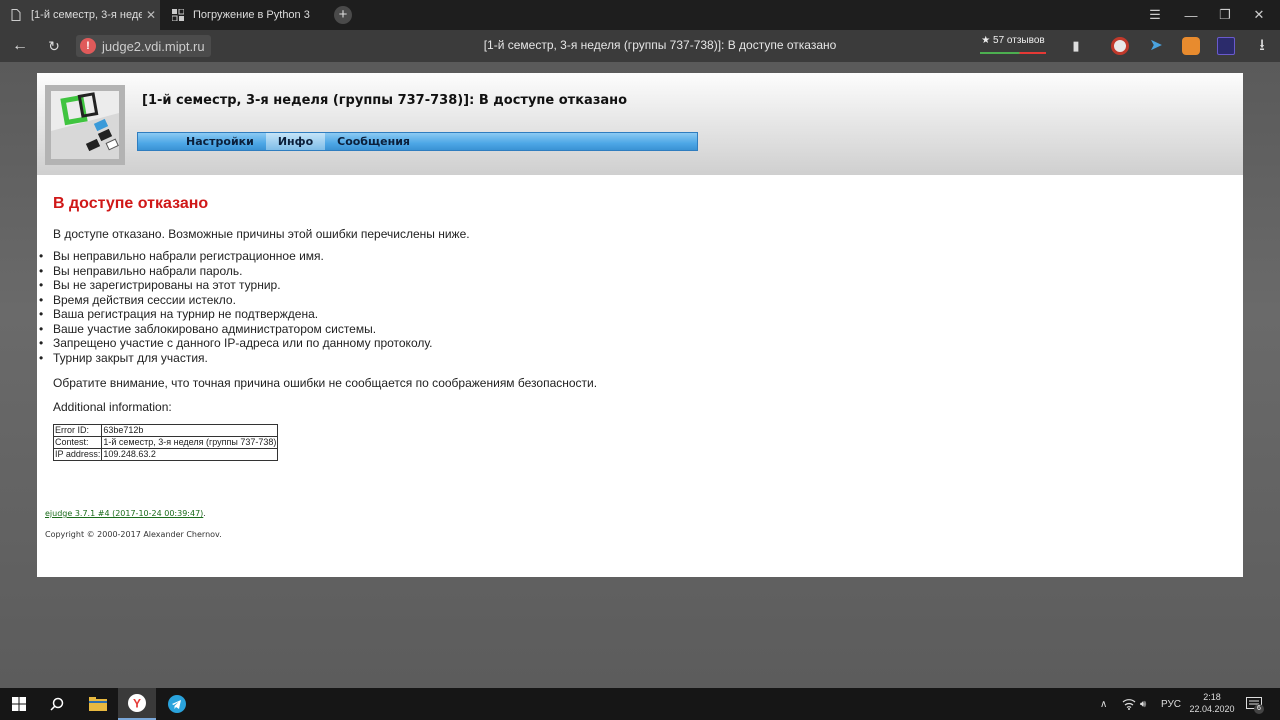 Image resolution: width=1280 pixels, height=720 pixels. Describe the element at coordinates (131, 203) in the screenshot. I see `error-heading: В доступе отказано` at that location.